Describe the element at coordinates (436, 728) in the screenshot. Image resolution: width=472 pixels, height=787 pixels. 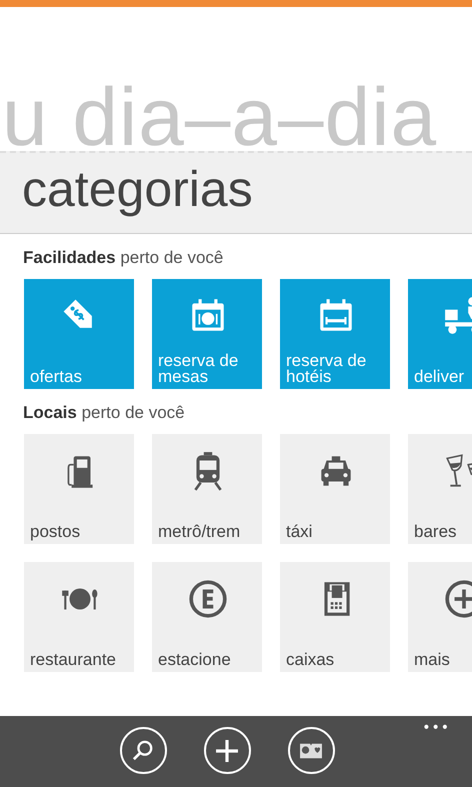
I see `more-button: •••` at that location.